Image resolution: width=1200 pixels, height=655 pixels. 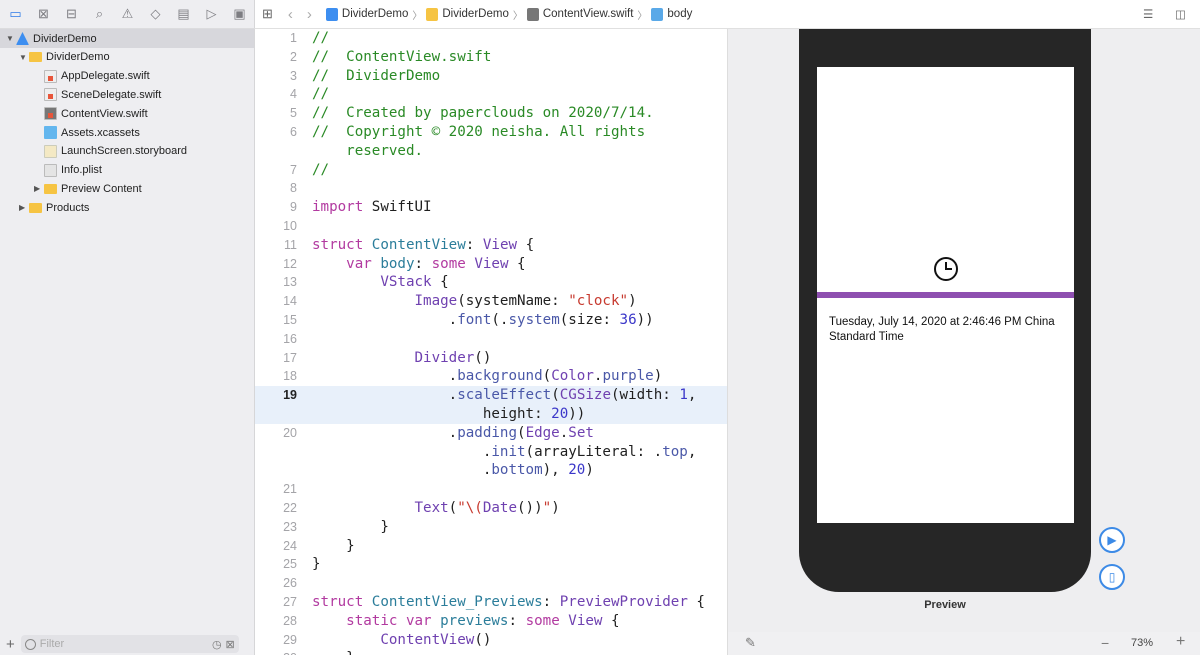 I want to click on code-token: }, so click(x=333, y=545).